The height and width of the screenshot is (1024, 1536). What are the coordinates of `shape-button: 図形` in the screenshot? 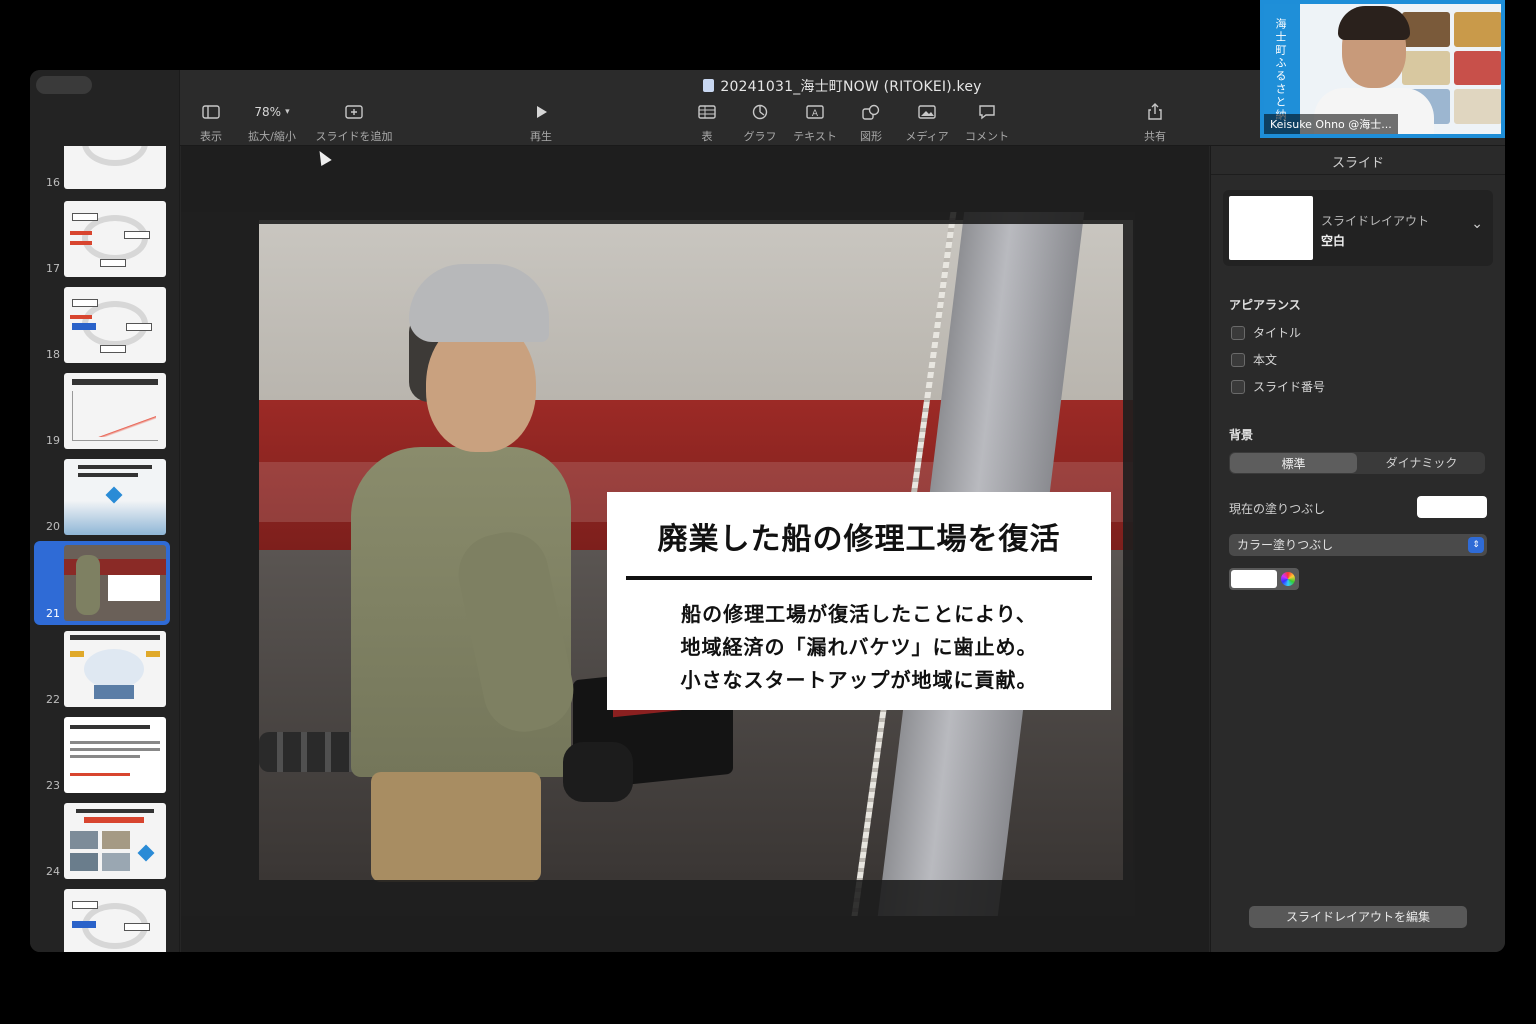 It's located at (871, 122).